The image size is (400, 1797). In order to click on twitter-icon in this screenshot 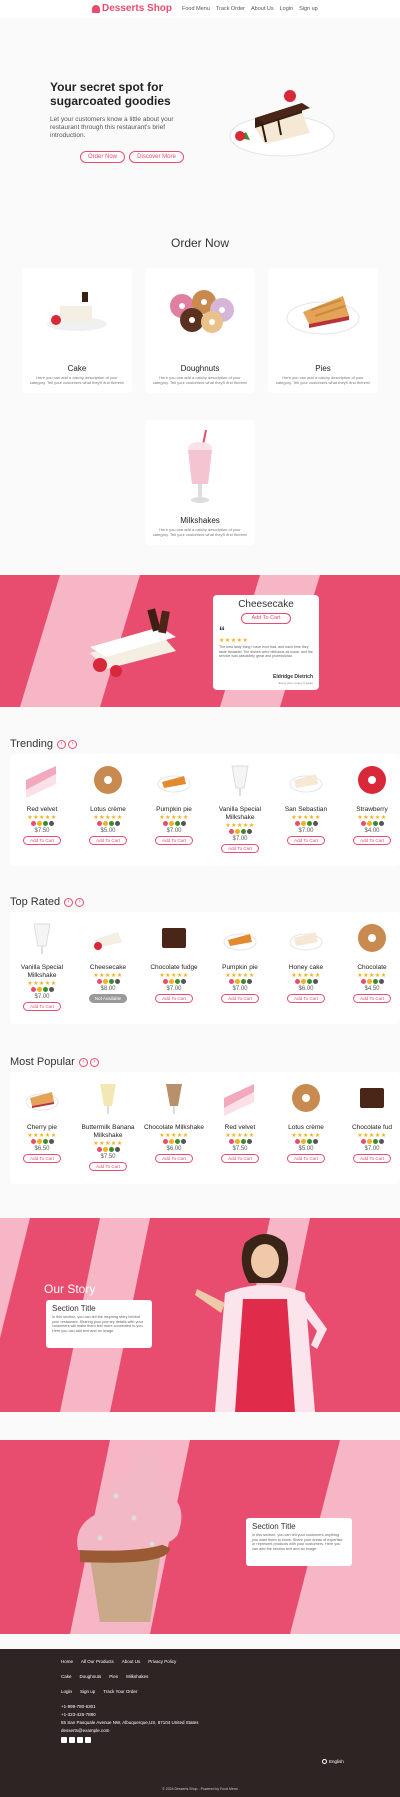, I will do `click(72, 1740)`.